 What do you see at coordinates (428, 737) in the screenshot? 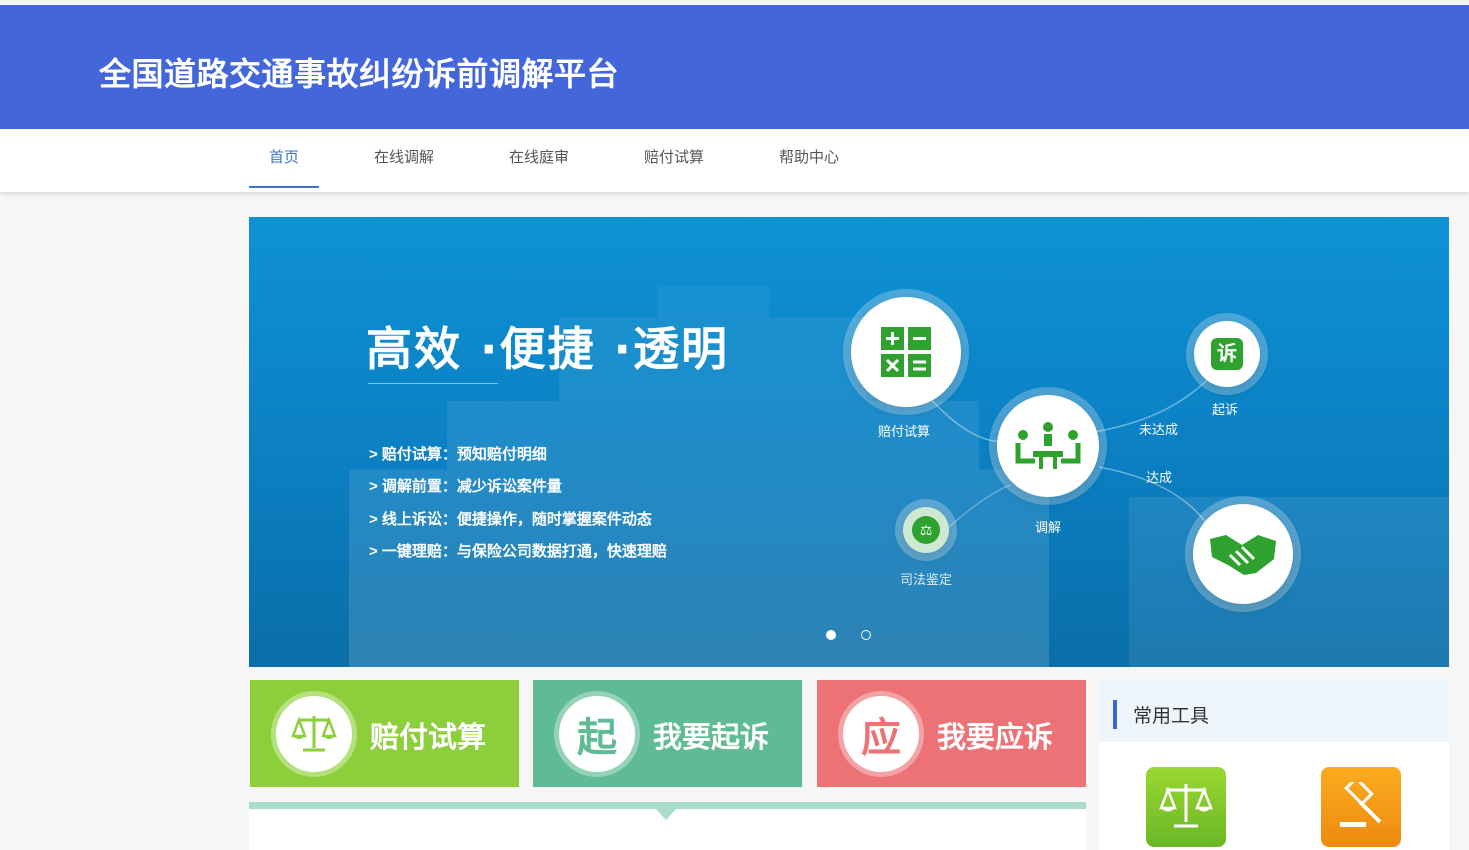
I see `tile-label: 赔付试算` at bounding box center [428, 737].